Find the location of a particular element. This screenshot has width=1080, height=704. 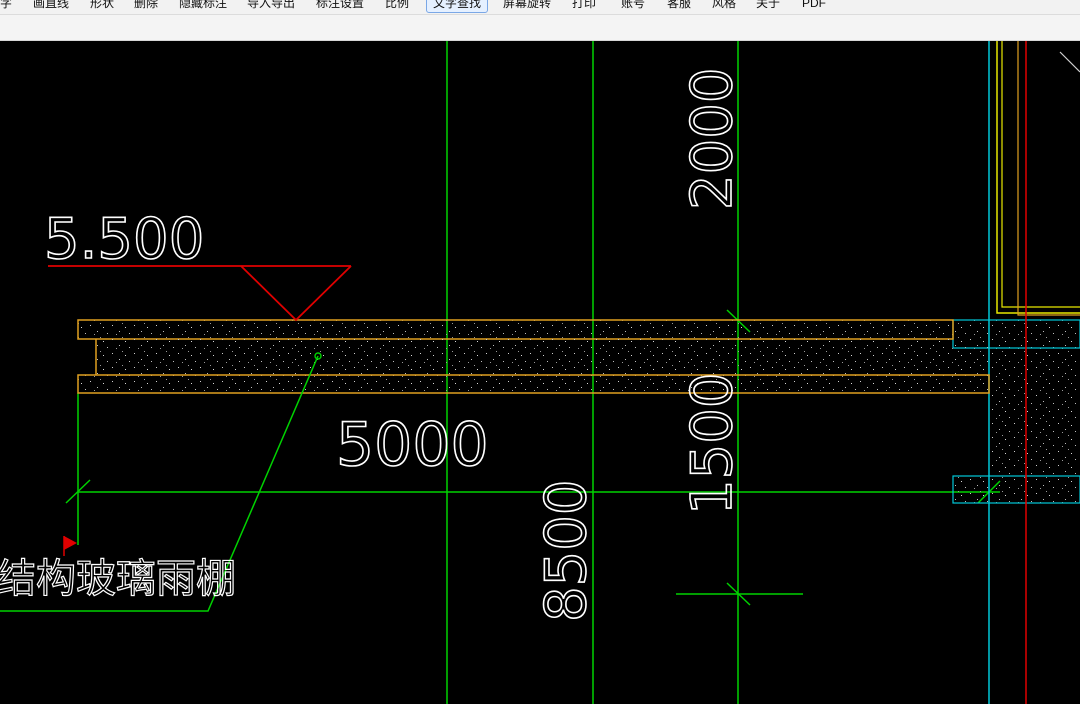

tool-scale: 比例 is located at coordinates (397, 6).